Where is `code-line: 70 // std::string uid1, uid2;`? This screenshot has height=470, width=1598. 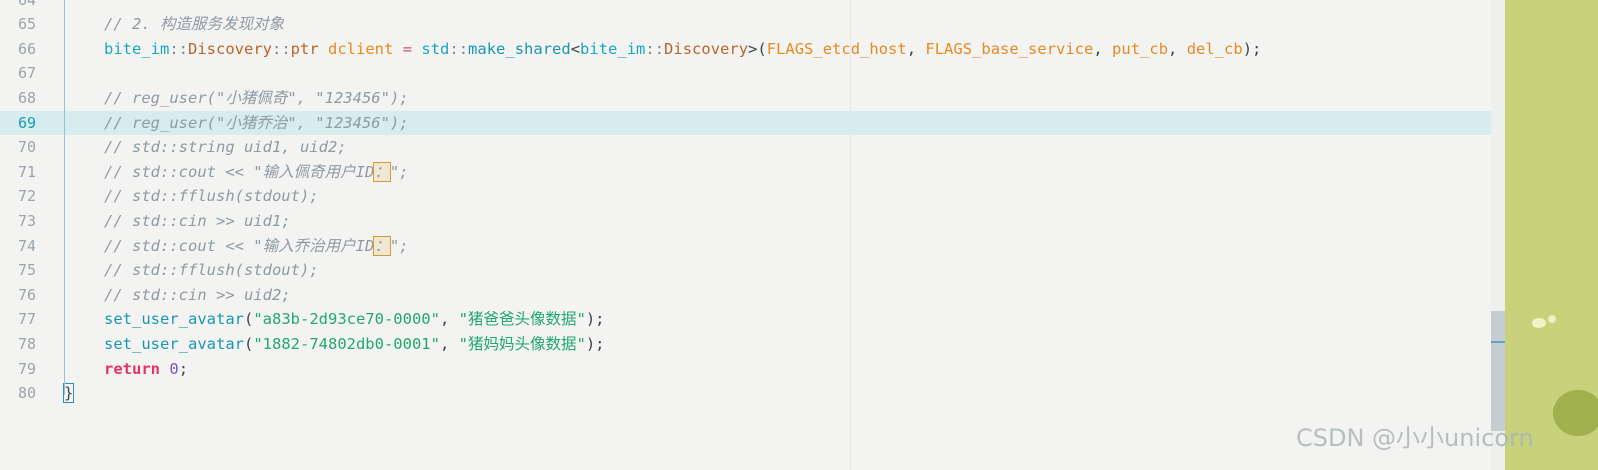 code-line: 70 // std::string uid1, uid2; is located at coordinates (752, 147).